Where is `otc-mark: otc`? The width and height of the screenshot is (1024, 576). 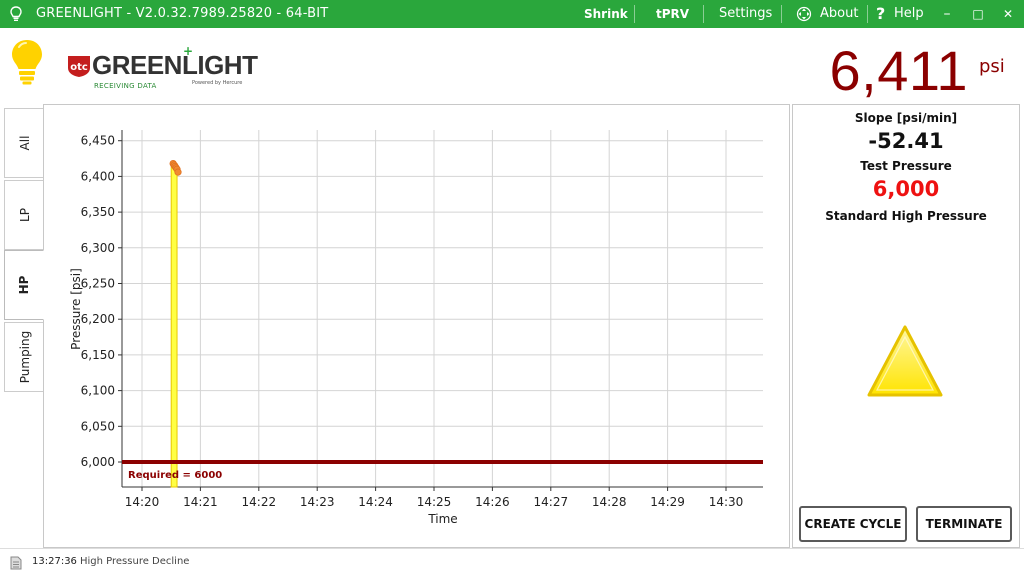
otc-mark: otc is located at coordinates (79, 67).